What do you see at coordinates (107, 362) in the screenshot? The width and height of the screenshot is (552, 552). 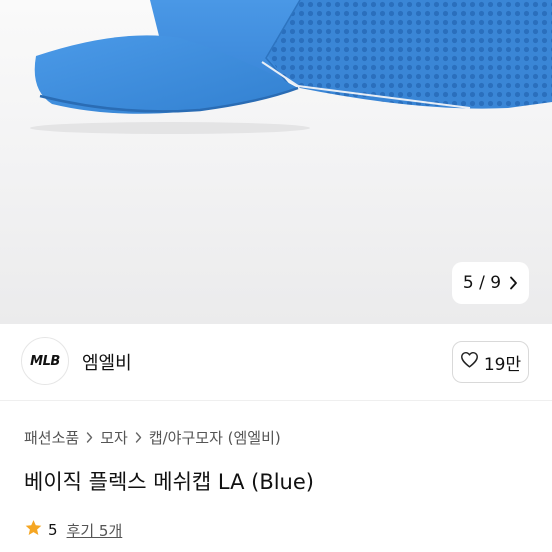 I see `brand-name: 엠엘비` at bounding box center [107, 362].